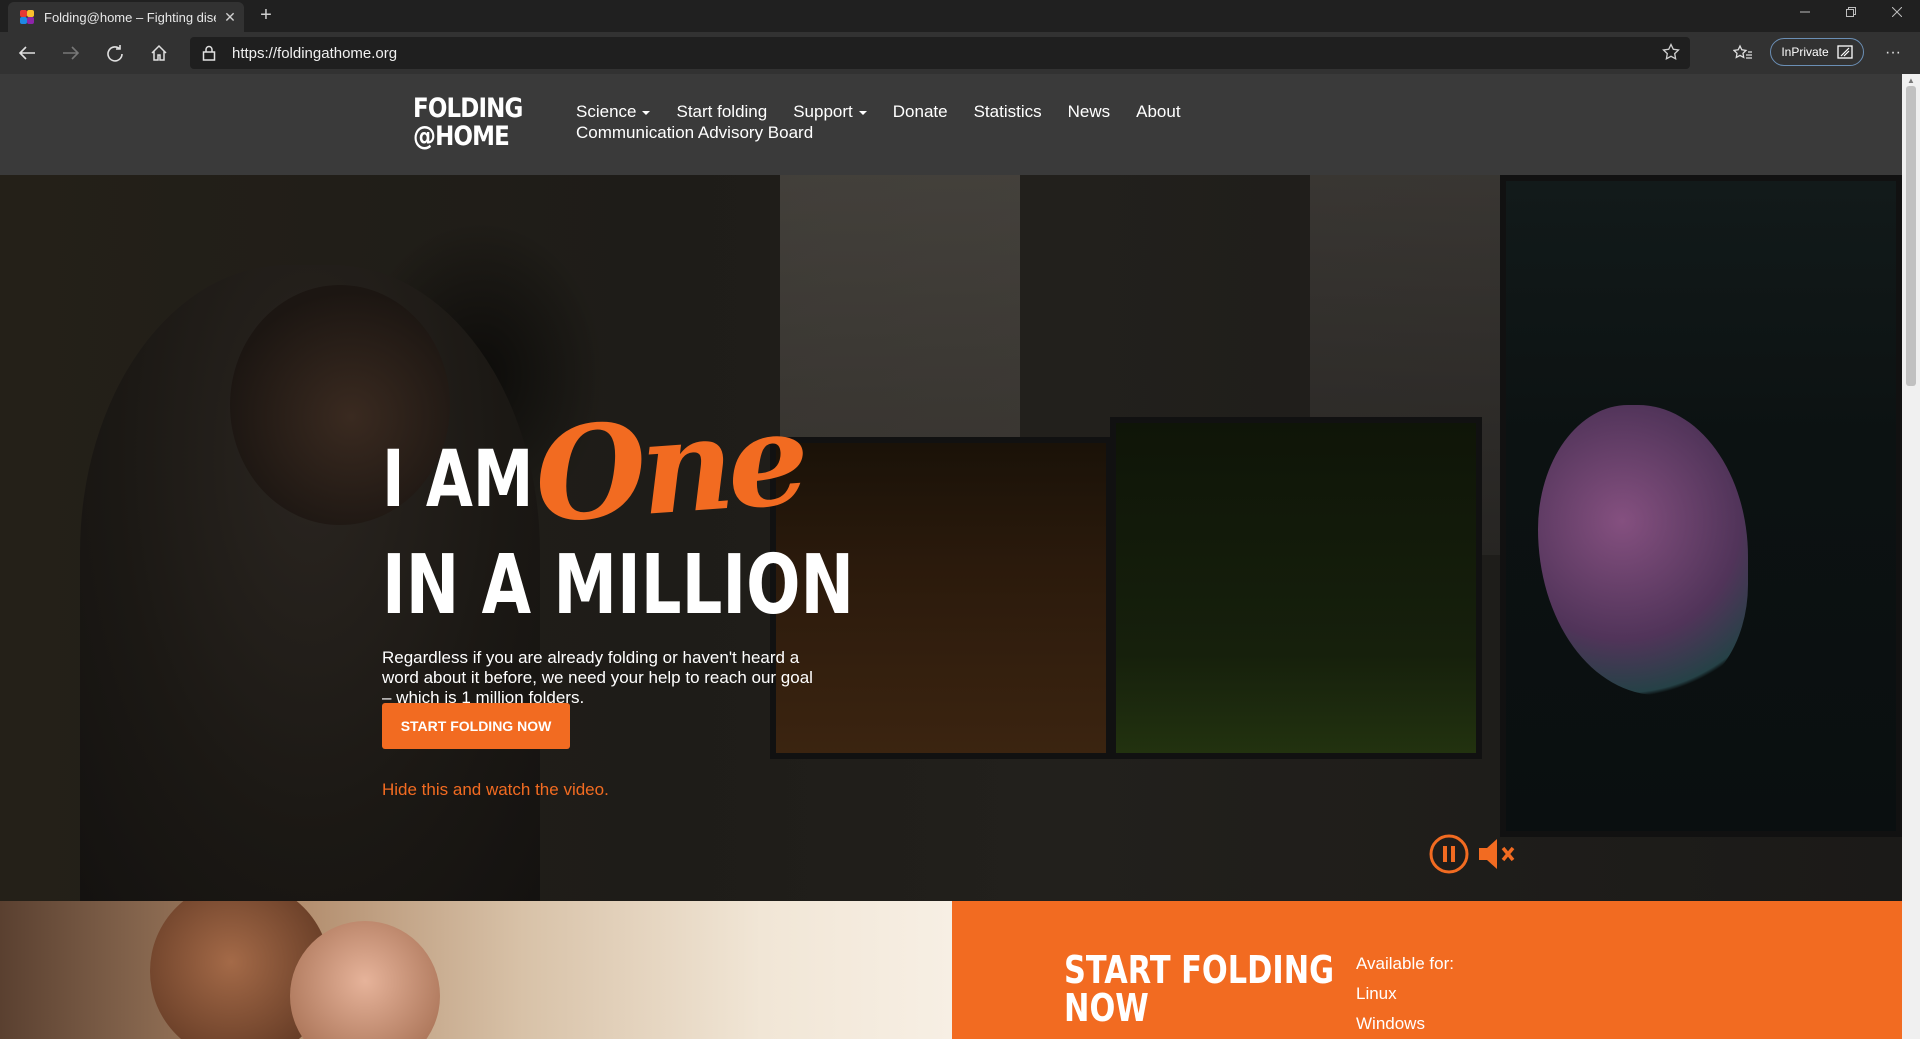  What do you see at coordinates (1089, 111) in the screenshot?
I see `nav-news: News` at bounding box center [1089, 111].